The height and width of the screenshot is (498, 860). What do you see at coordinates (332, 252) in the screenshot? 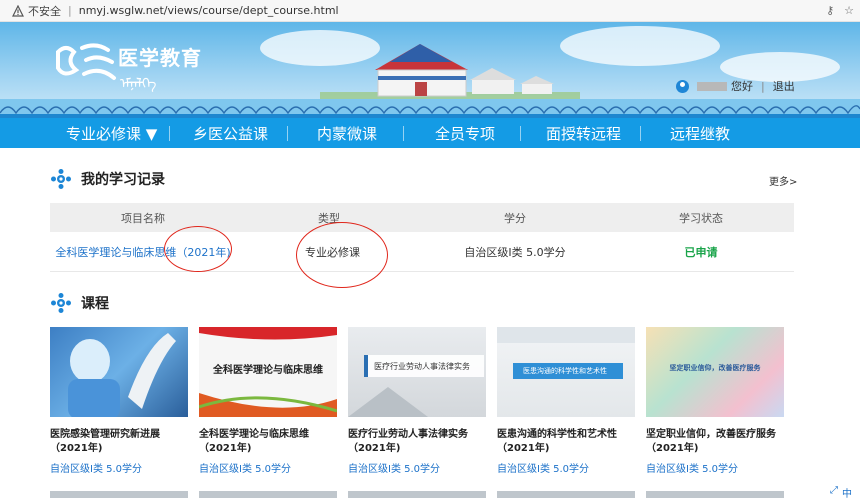
I see `record-type: 专业必修课` at bounding box center [332, 252].